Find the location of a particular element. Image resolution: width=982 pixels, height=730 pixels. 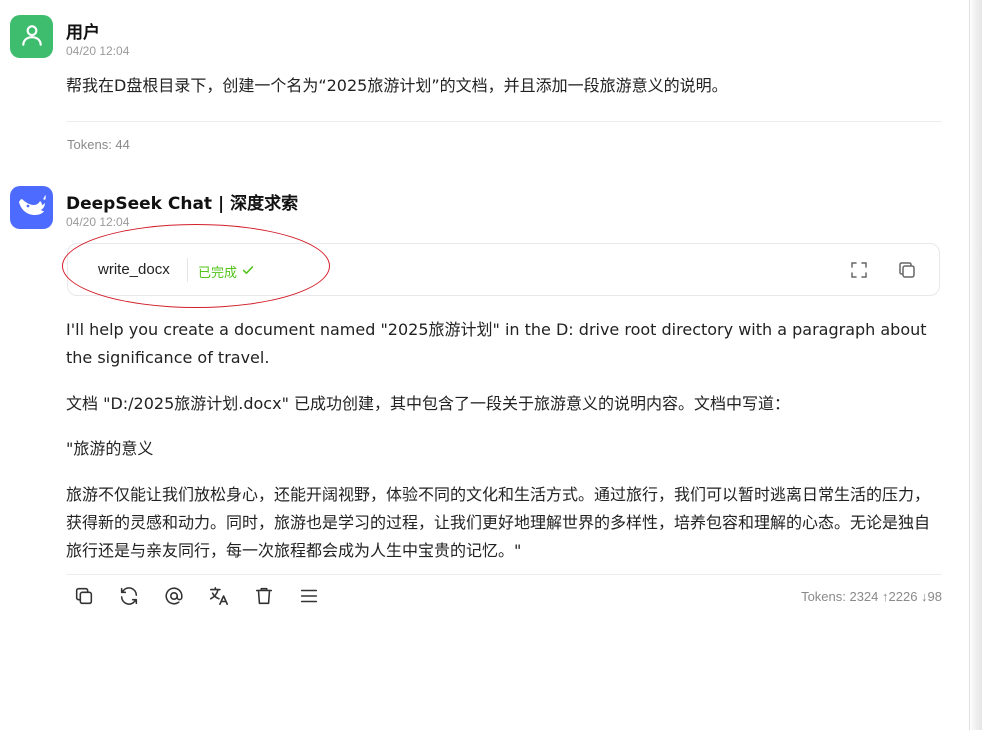

regenerate-icon is located at coordinates (129, 596).